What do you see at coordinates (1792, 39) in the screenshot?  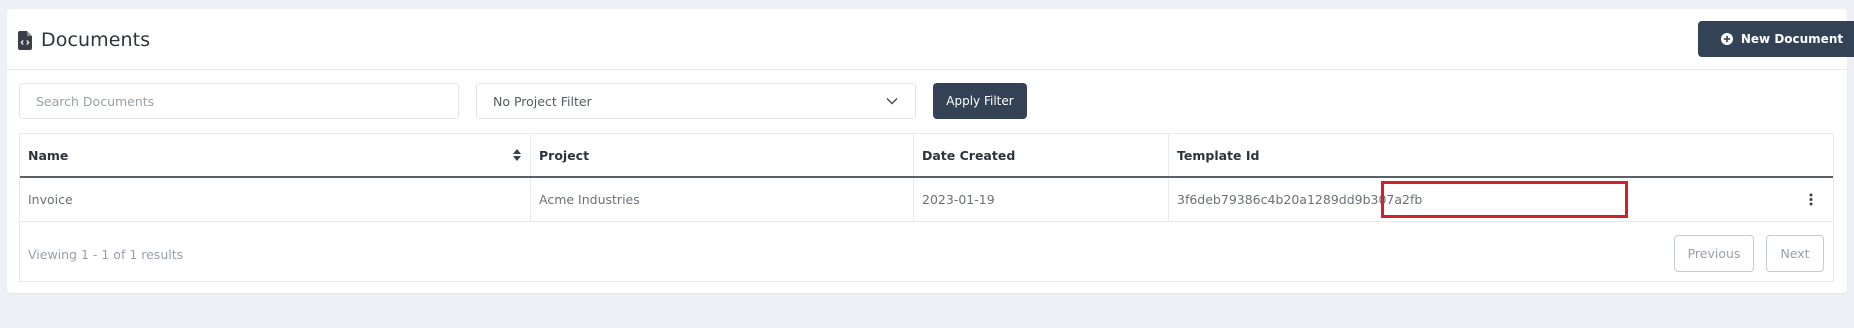 I see `new-document-label: New Document` at bounding box center [1792, 39].